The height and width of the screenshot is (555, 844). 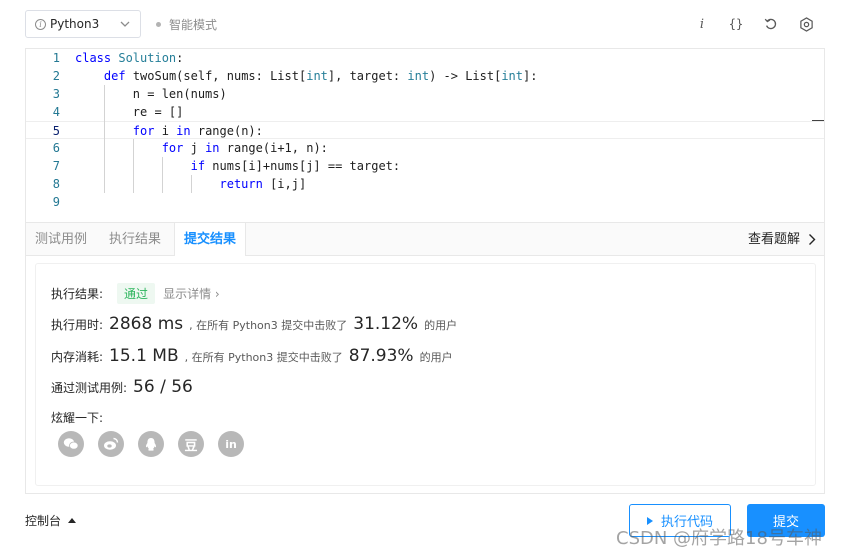 I want to click on tab-submit-result: 提交结果, so click(x=210, y=240).